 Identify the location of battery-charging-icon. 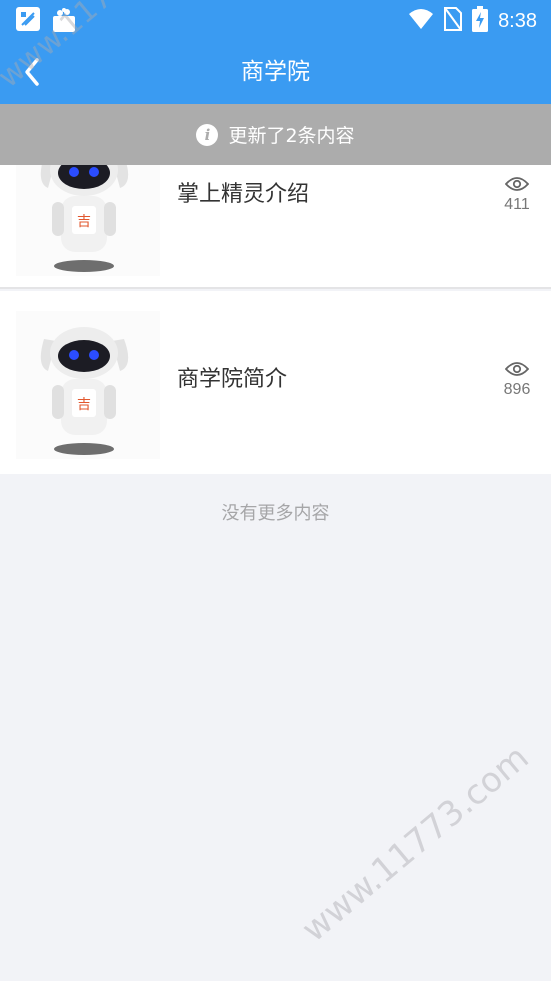
(480, 21).